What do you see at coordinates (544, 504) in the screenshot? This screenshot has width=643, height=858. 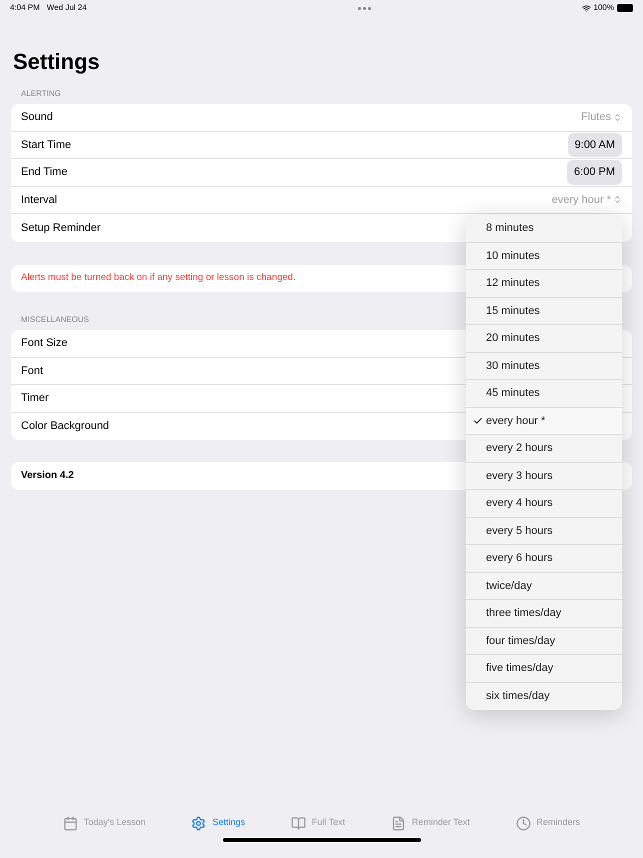 I see `menu-item: every 4 hours` at bounding box center [544, 504].